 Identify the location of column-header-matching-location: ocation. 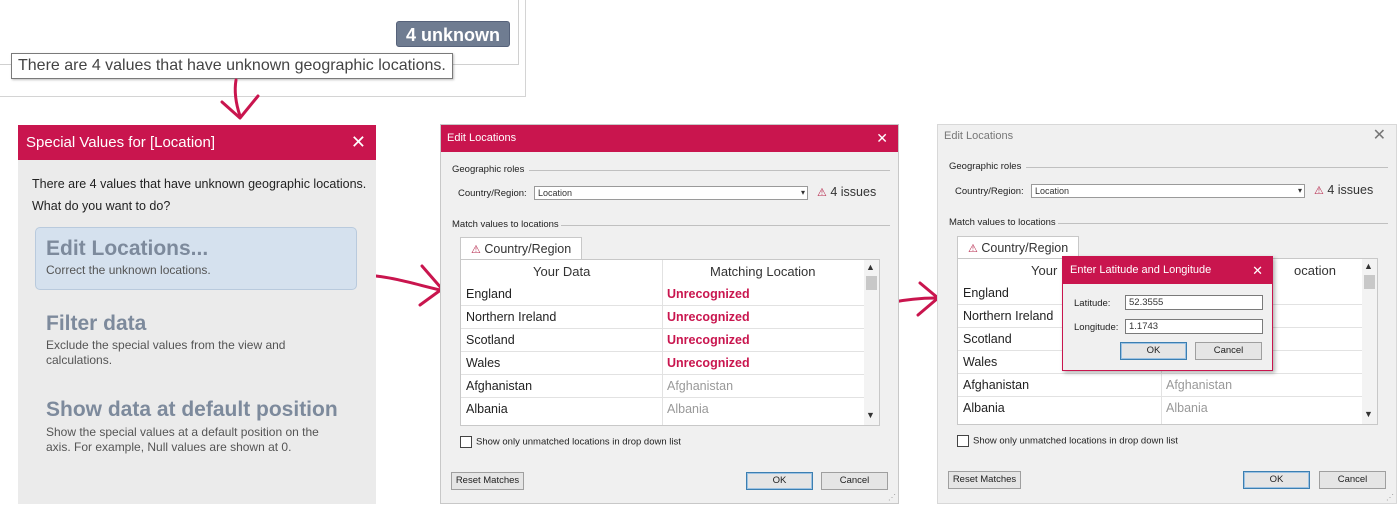
(1315, 270).